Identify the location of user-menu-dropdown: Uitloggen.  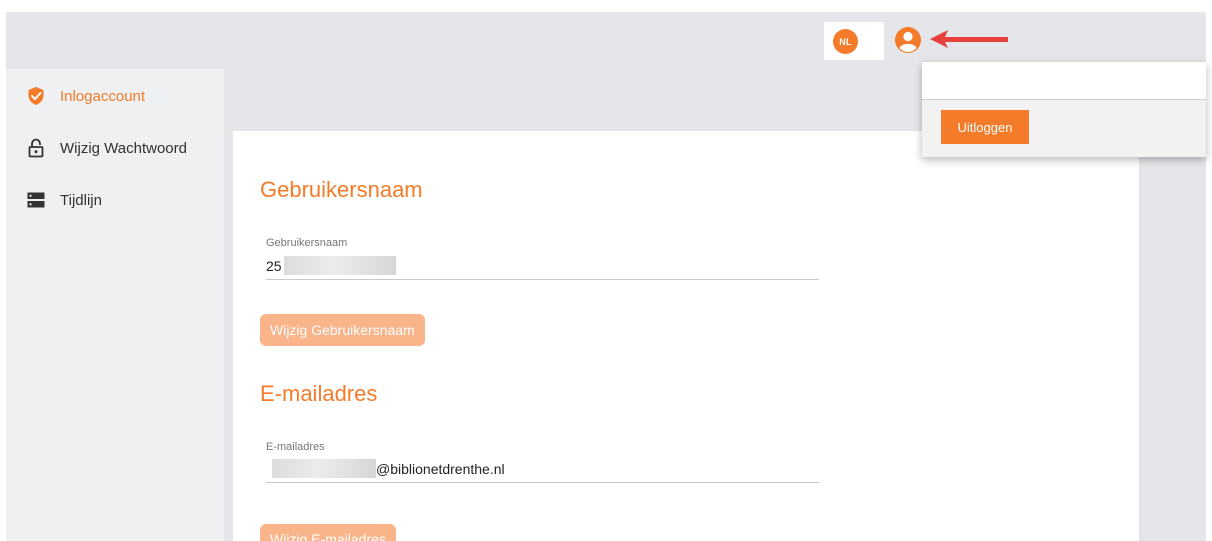
(1064, 109).